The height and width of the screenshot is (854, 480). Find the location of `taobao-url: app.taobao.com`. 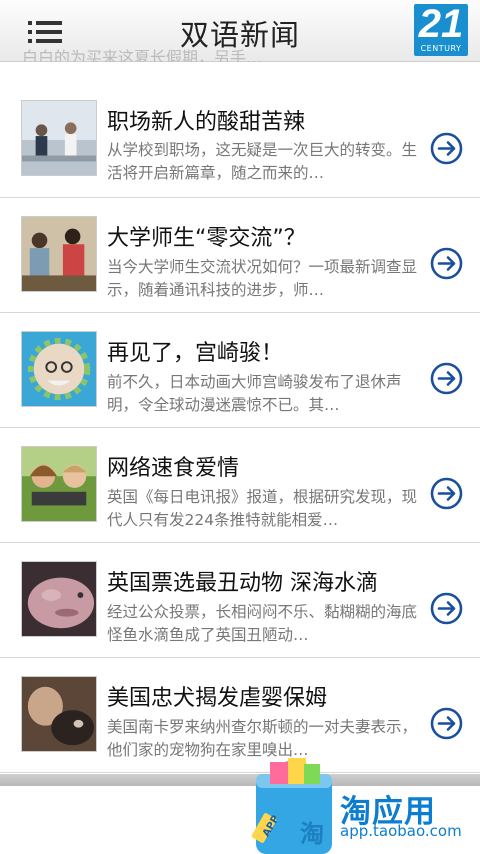

taobao-url: app.taobao.com is located at coordinates (401, 831).